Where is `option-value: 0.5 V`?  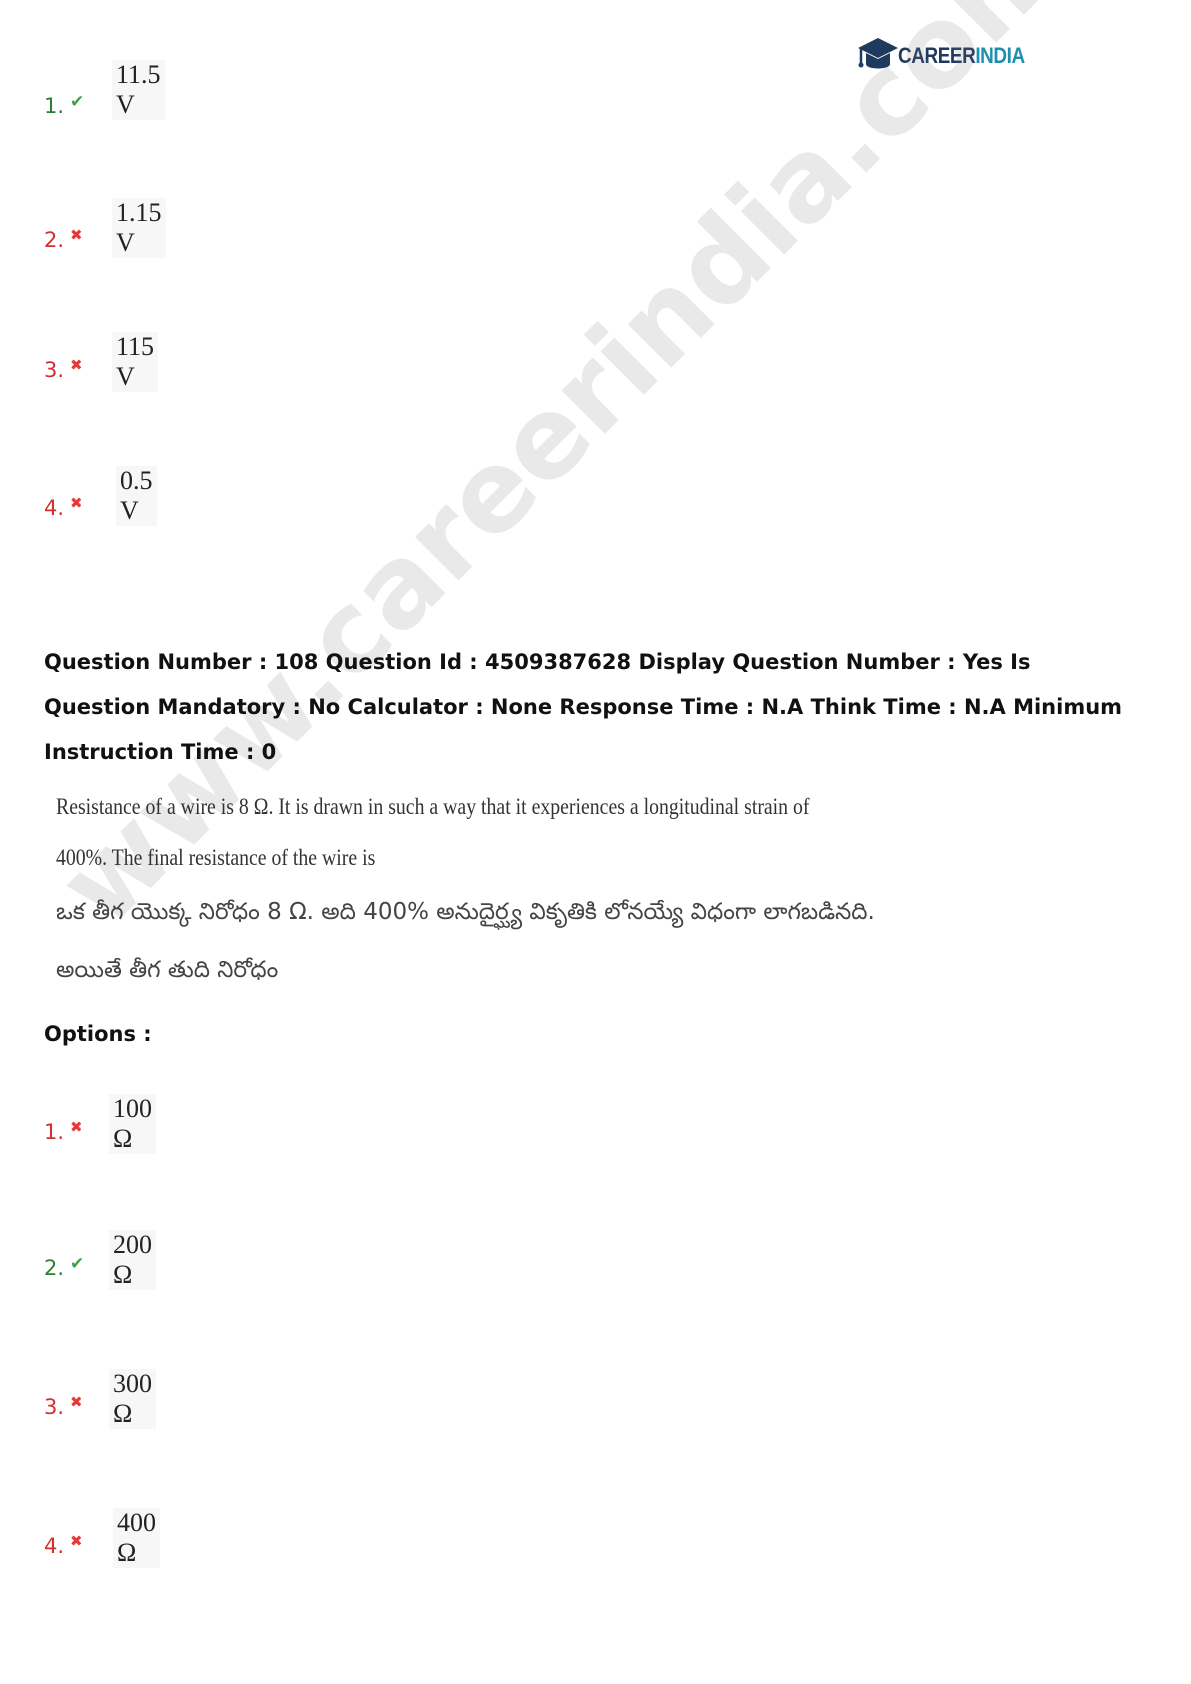 option-value: 0.5 V is located at coordinates (136, 496).